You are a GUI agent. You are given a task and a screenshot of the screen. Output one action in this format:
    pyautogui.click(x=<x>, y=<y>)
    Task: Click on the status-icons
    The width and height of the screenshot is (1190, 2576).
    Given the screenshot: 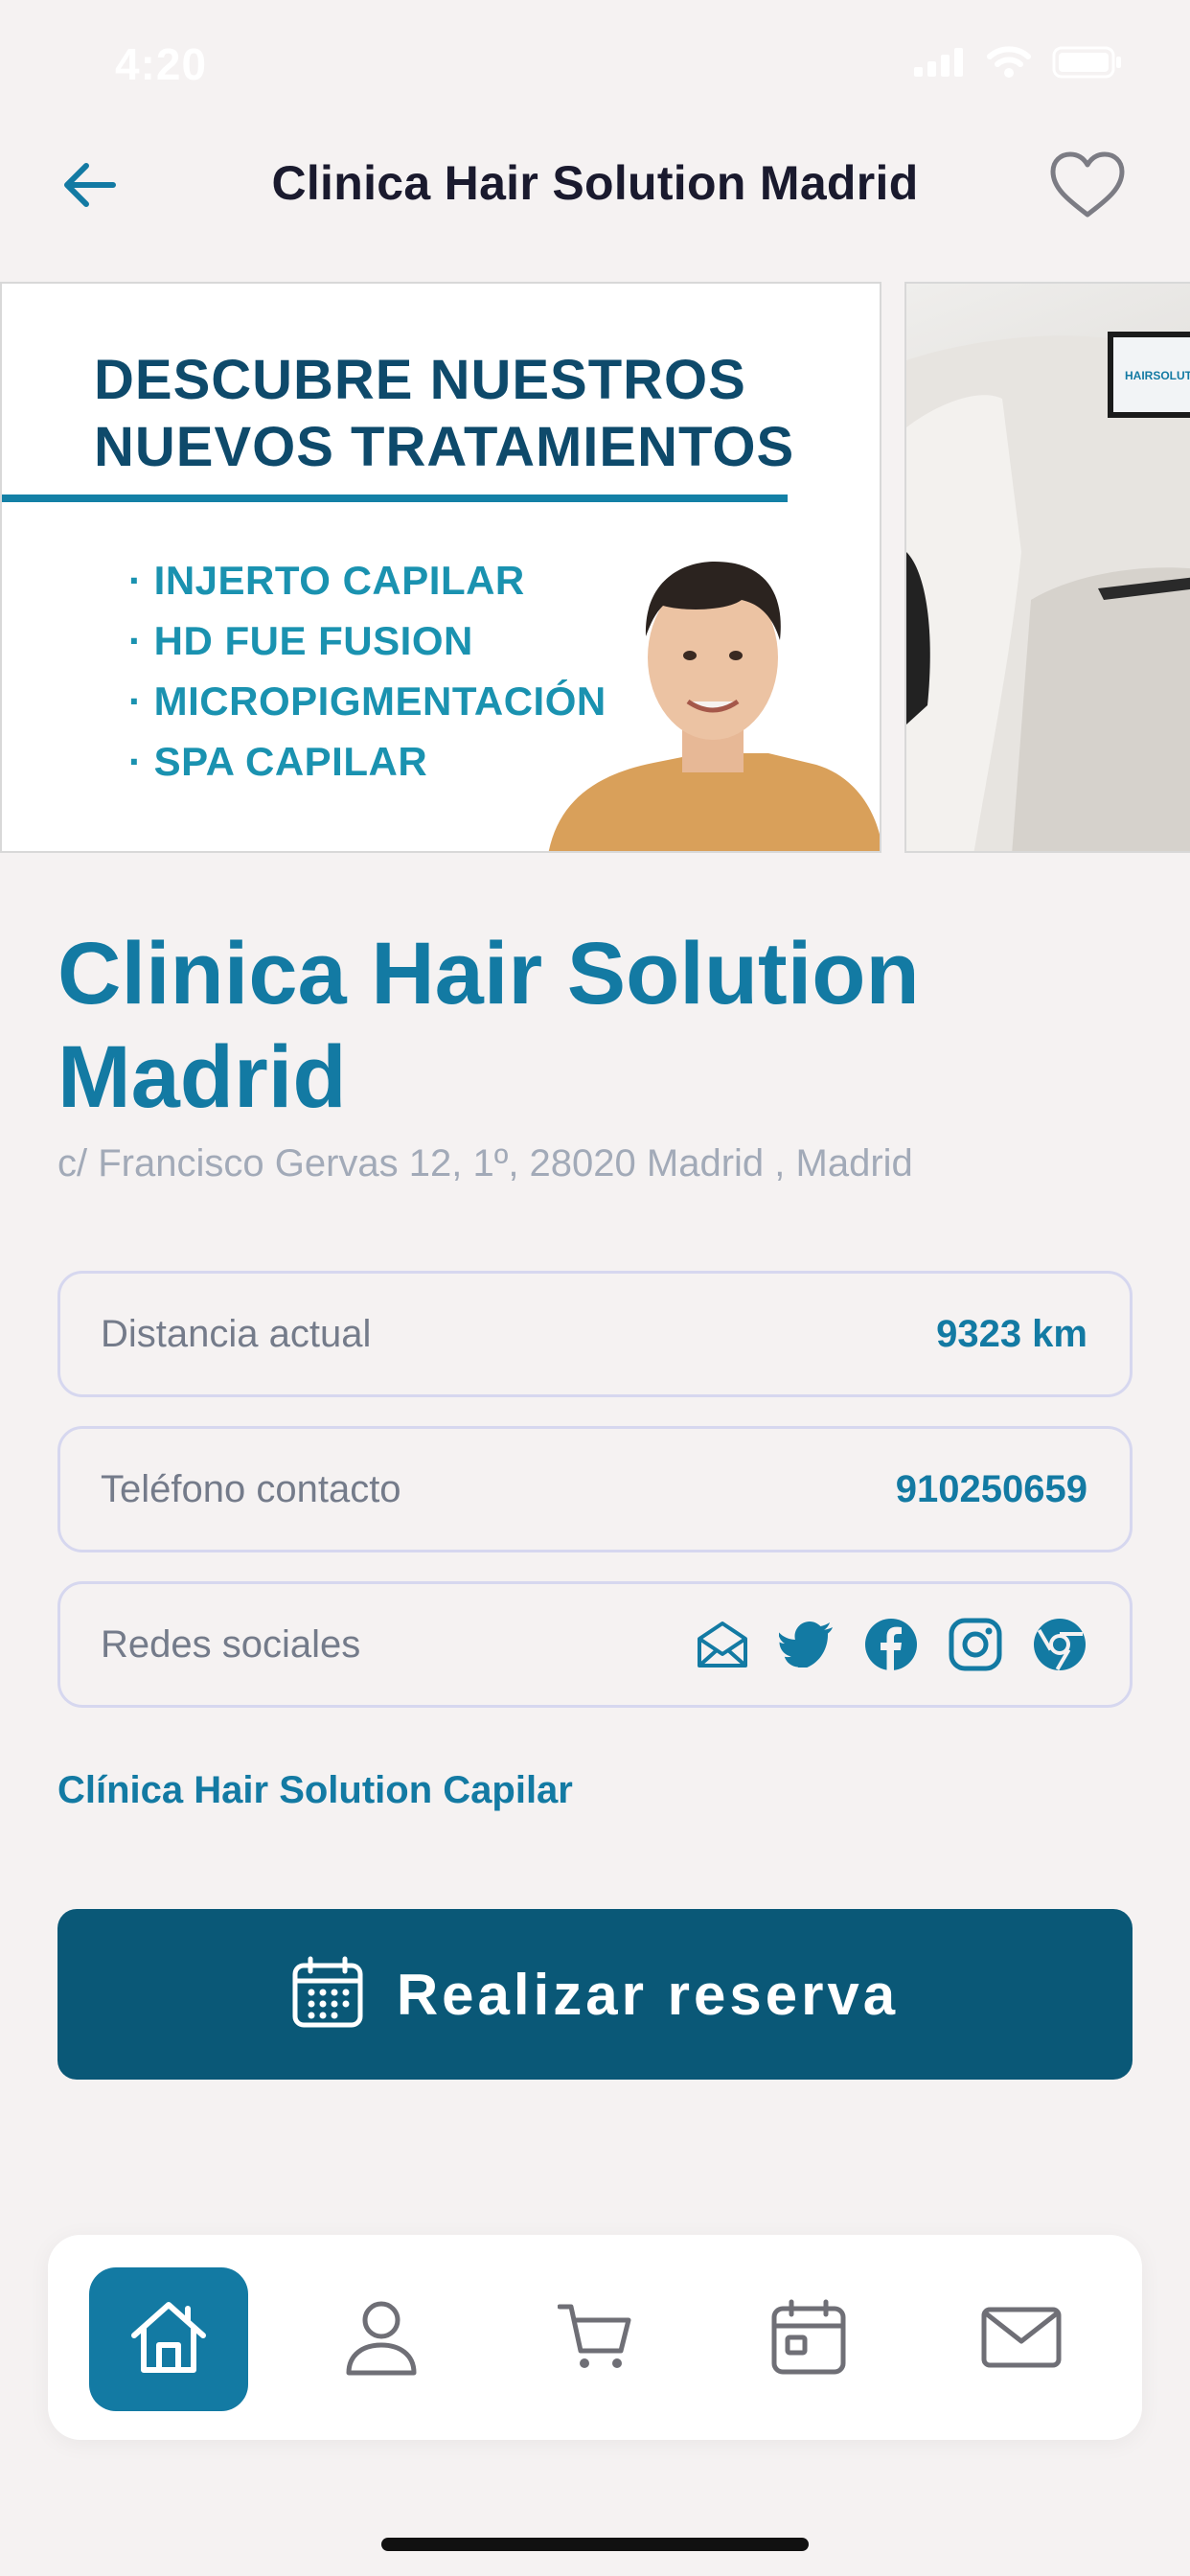 What is the action you would take?
    pyautogui.click(x=1018, y=64)
    